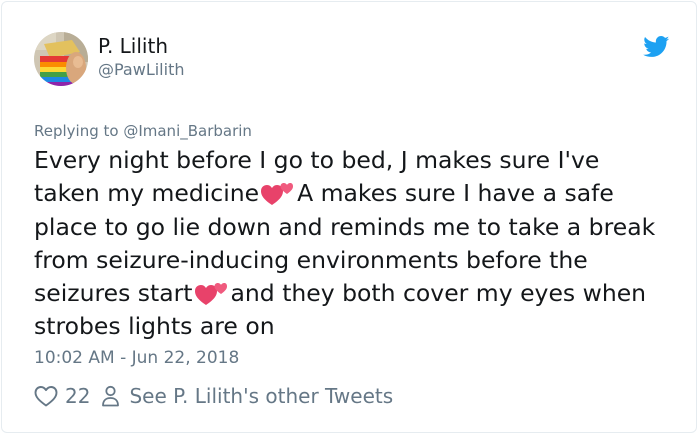 This screenshot has height=436, width=700. Describe the element at coordinates (113, 293) in the screenshot. I see `tweet-text-segment: seizures start` at that location.